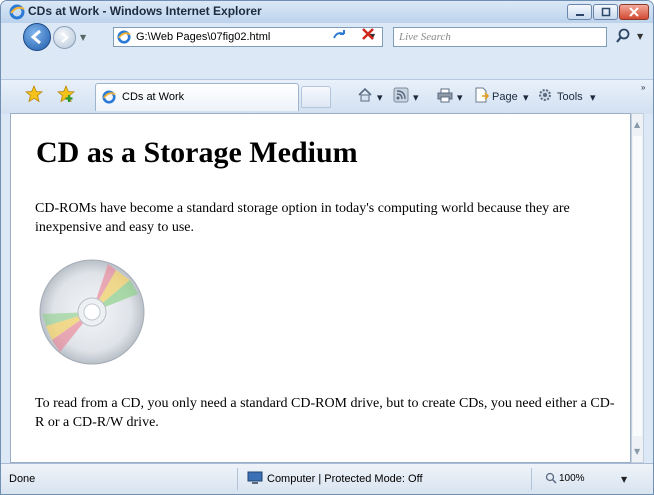  Describe the element at coordinates (593, 97) in the screenshot. I see `tools-dropdown: ▾` at that location.